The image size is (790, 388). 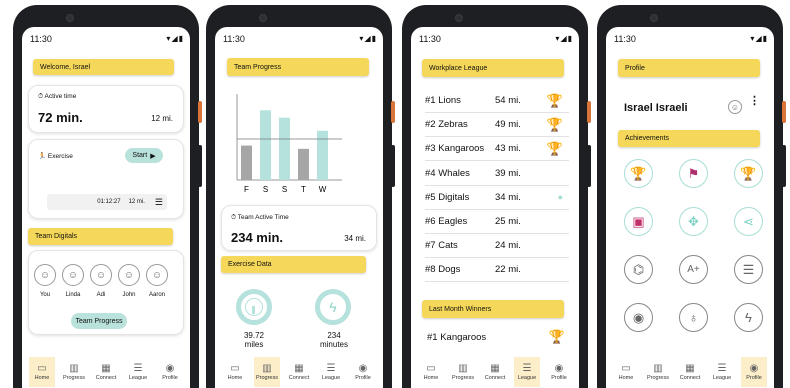 What do you see at coordinates (333, 344) in the screenshot?
I see `minutes-unit: minutes` at bounding box center [333, 344].